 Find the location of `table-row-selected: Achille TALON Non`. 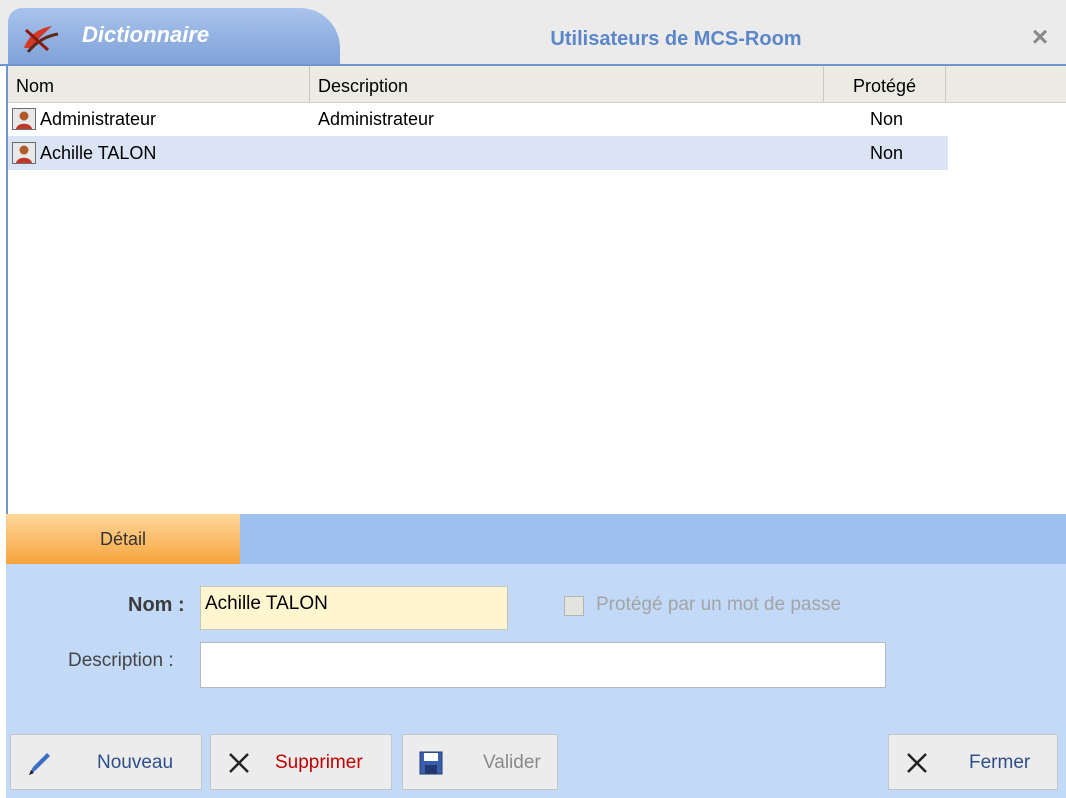

table-row-selected: Achille TALON Non is located at coordinates (478, 153).